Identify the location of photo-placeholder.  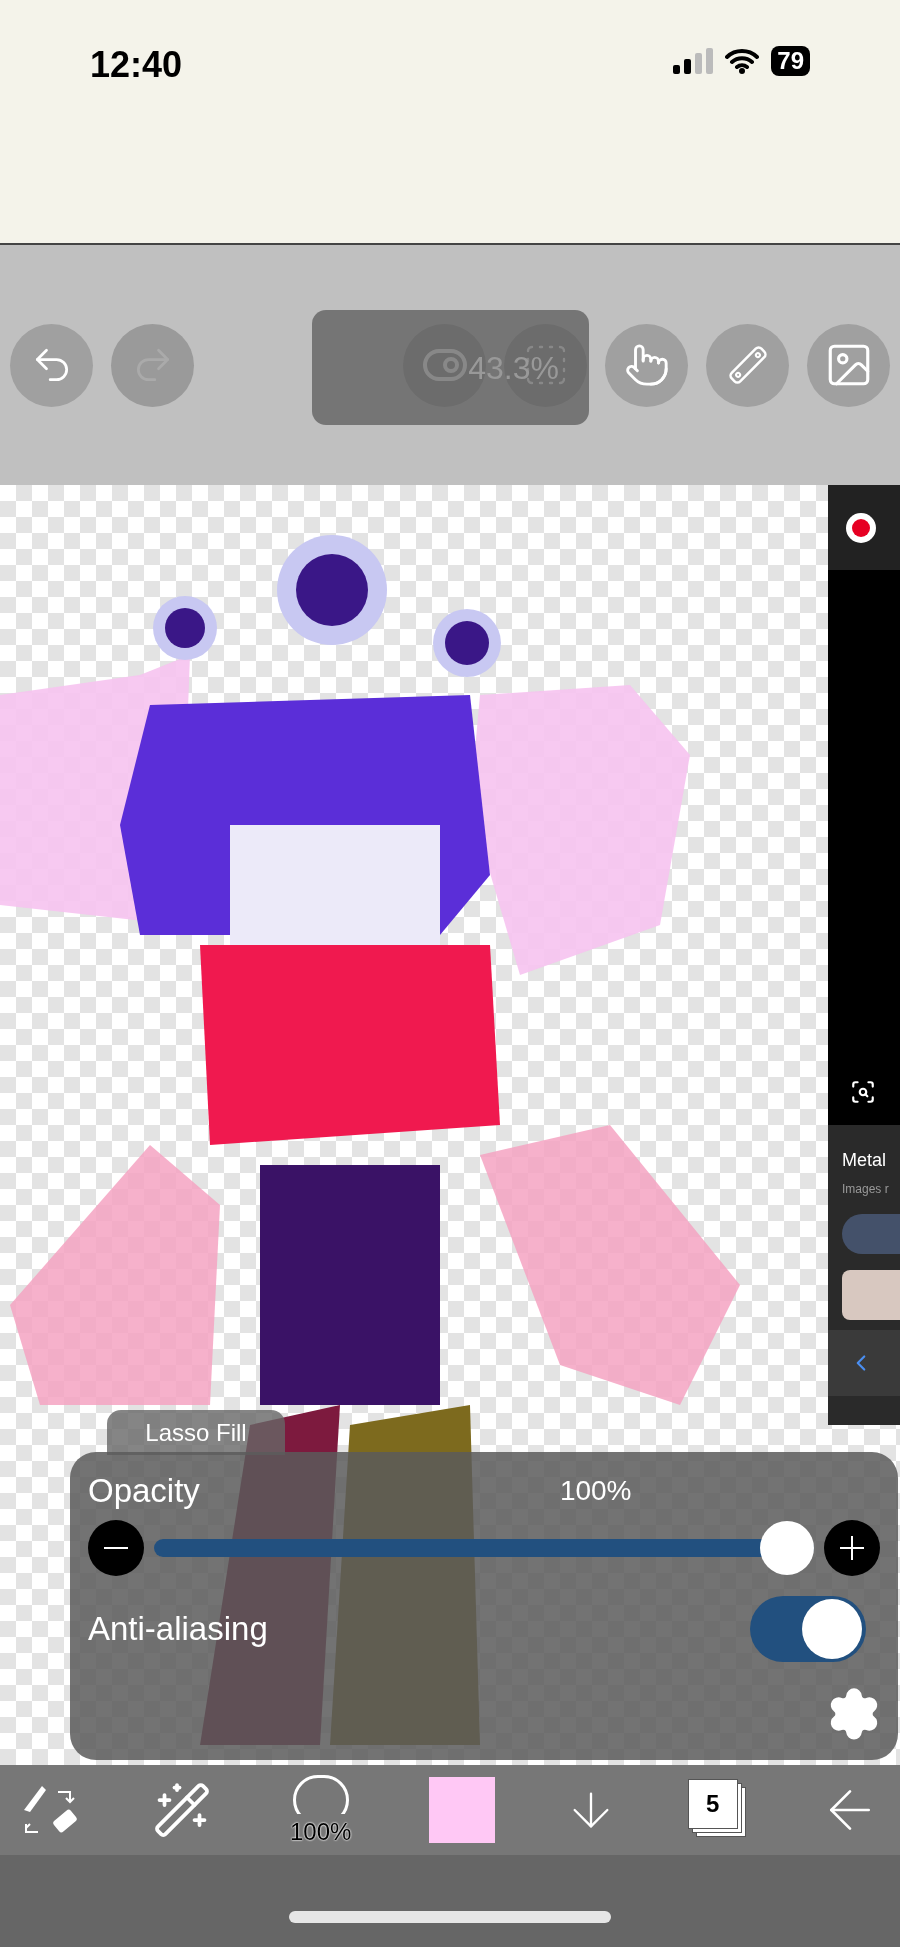
(871, 1295).